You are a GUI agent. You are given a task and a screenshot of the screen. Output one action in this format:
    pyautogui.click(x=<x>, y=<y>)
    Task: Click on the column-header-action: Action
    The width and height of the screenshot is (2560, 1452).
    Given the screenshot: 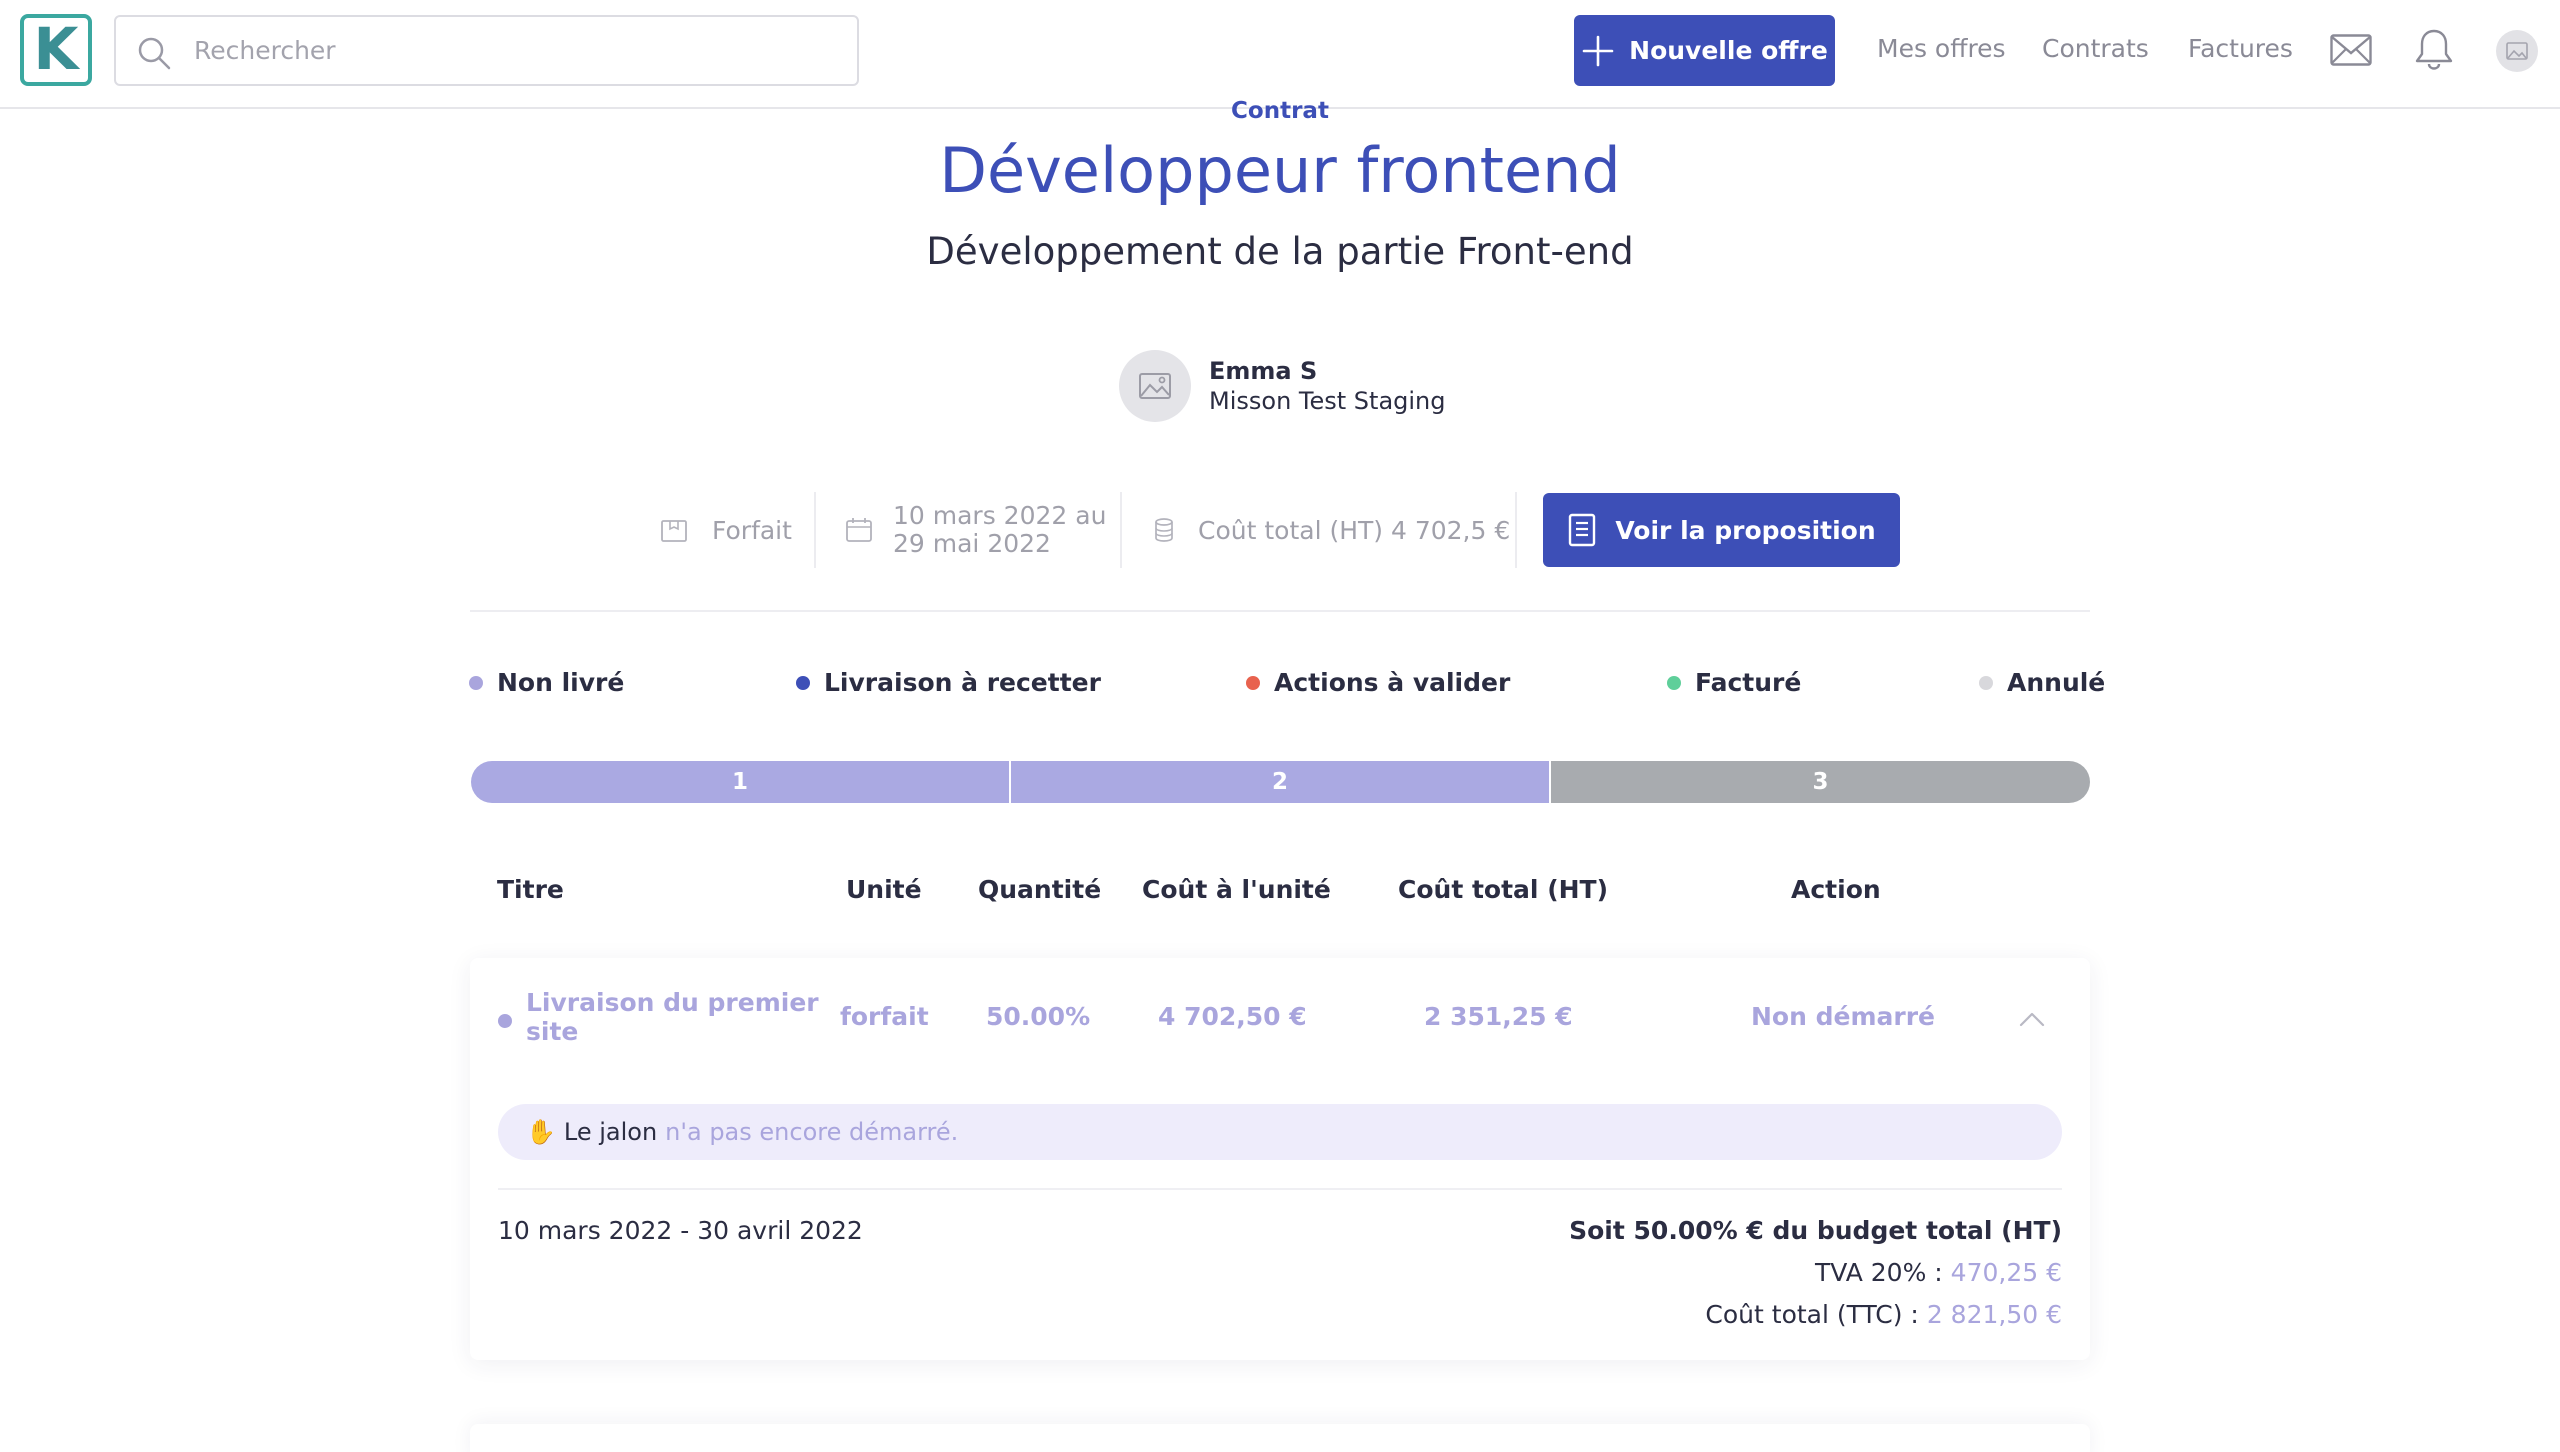 What is the action you would take?
    pyautogui.click(x=1836, y=889)
    